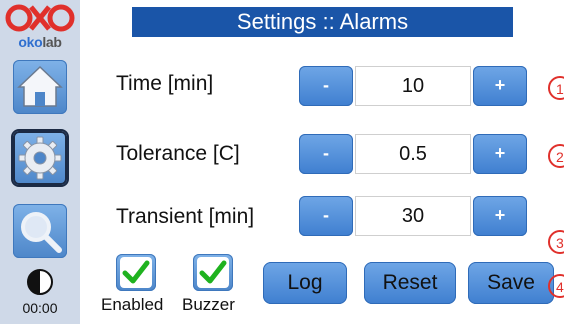 The height and width of the screenshot is (324, 564). I want to click on buzzer-label: Buzzer, so click(208, 304).